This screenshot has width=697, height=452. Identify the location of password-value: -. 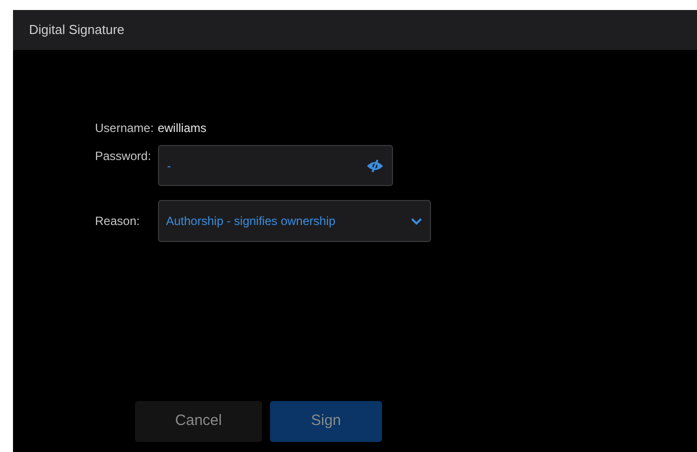
(169, 166).